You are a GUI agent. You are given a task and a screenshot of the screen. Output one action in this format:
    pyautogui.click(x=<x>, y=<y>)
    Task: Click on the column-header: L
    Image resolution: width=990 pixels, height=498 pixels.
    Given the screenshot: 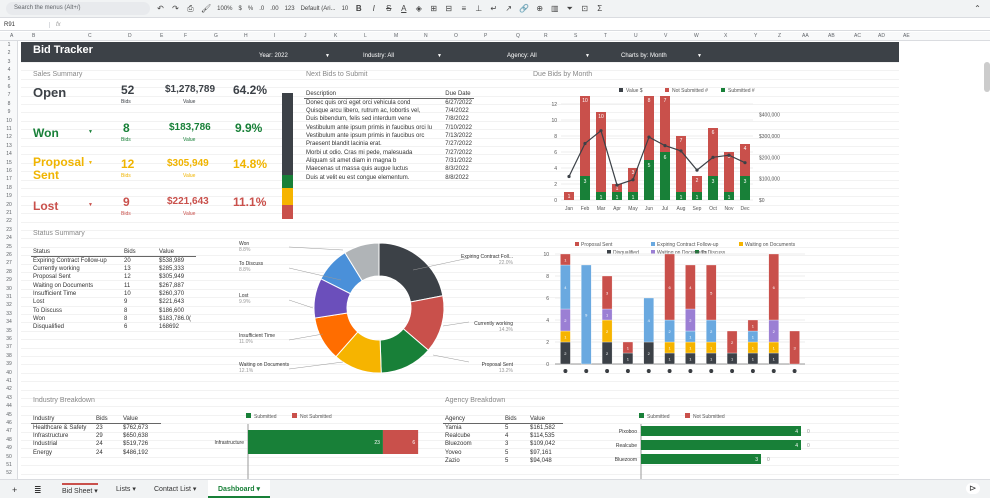 What is the action you would take?
    pyautogui.click(x=365, y=36)
    